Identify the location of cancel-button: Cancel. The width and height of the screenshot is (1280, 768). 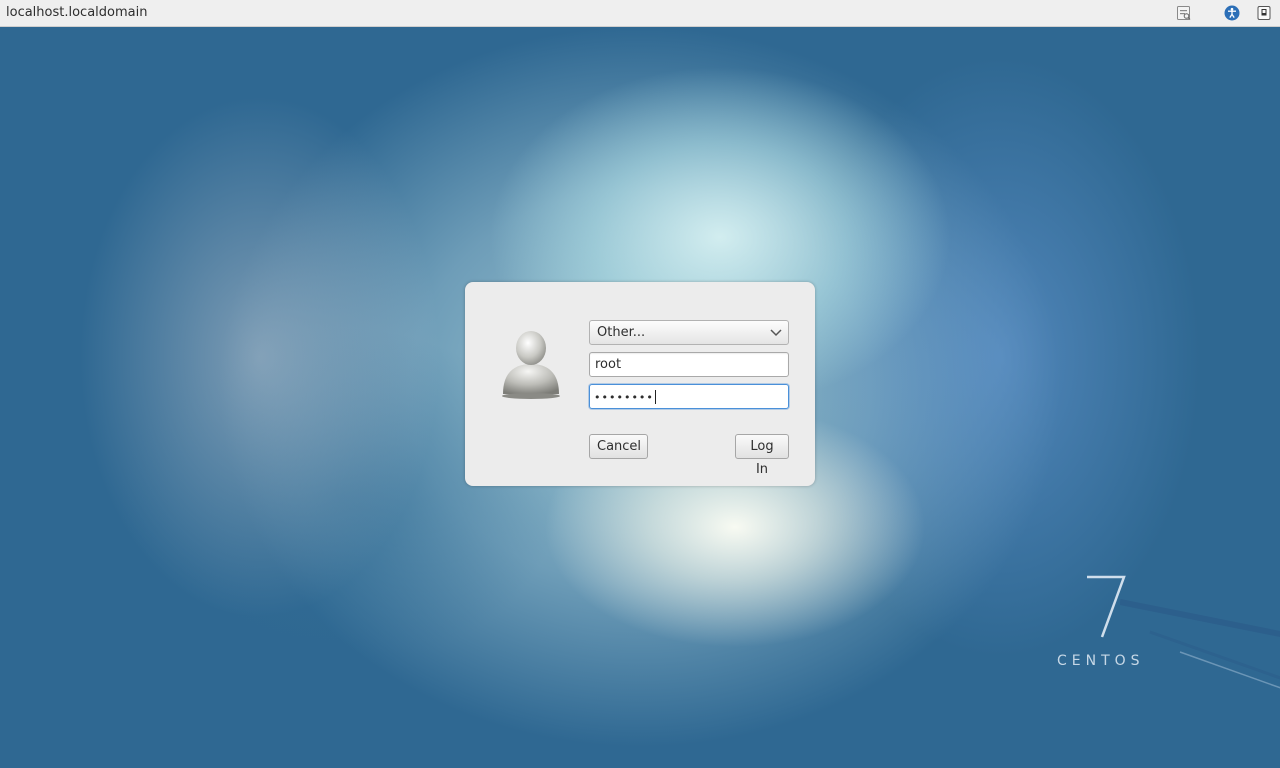
(618, 446).